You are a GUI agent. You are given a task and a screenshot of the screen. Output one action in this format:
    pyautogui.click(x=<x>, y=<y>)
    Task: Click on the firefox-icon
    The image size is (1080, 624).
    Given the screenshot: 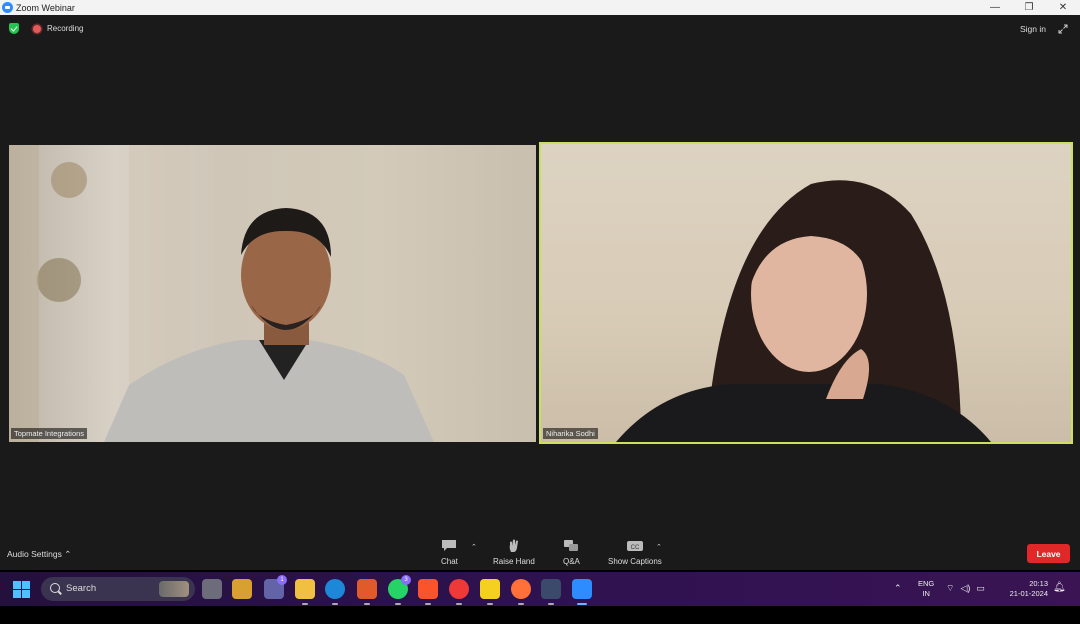 What is the action you would take?
    pyautogui.click(x=521, y=592)
    